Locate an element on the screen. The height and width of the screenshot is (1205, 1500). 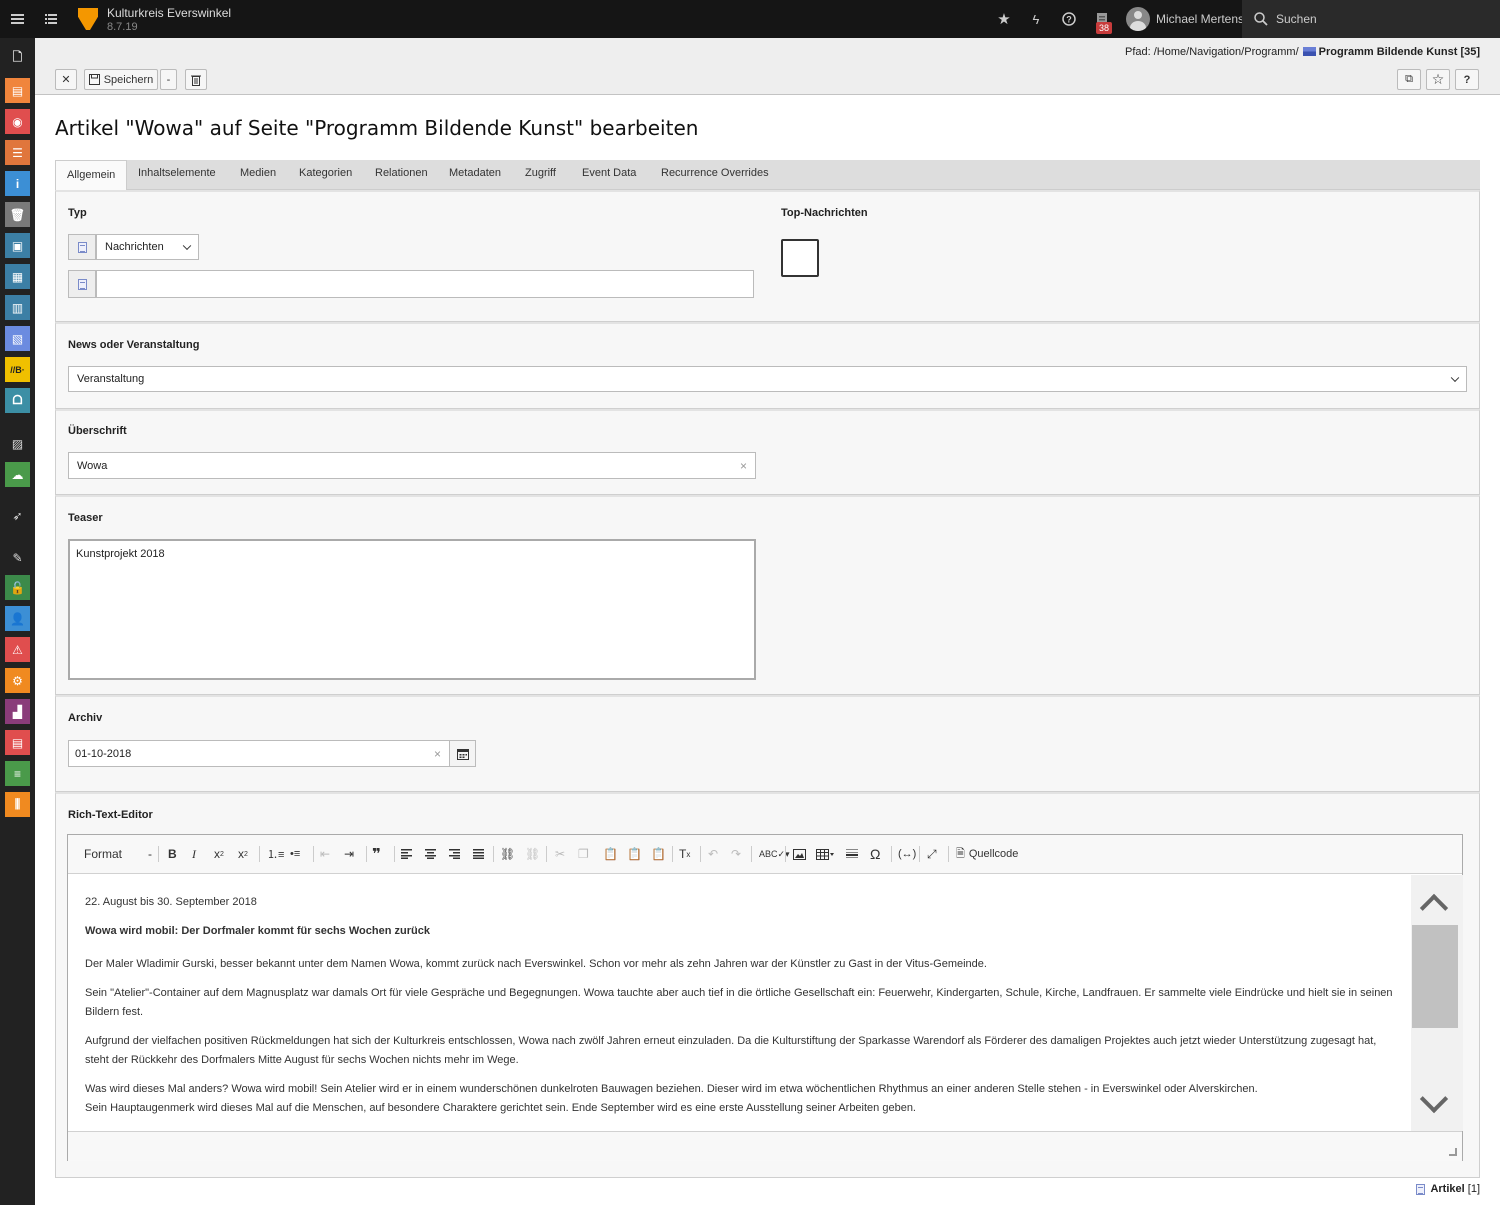
binoculars-module-icon: ᗝ is located at coordinates (17, 400).